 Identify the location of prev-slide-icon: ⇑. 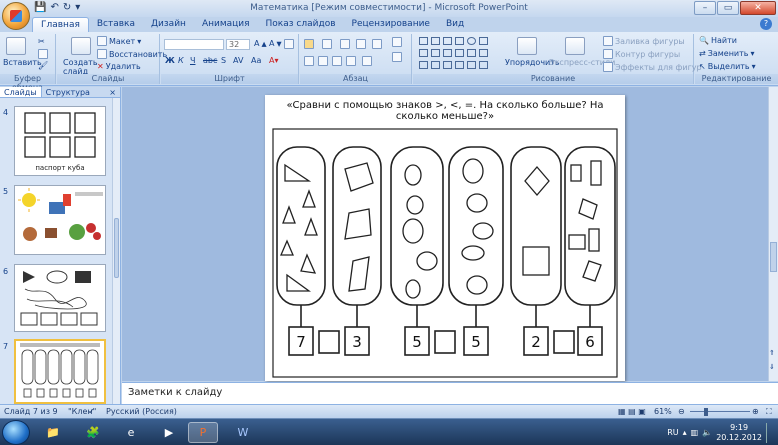
(772, 353).